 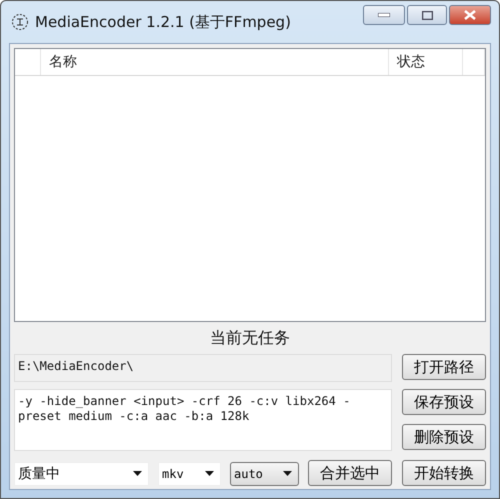 I want to click on minimize-icon, so click(x=384, y=15).